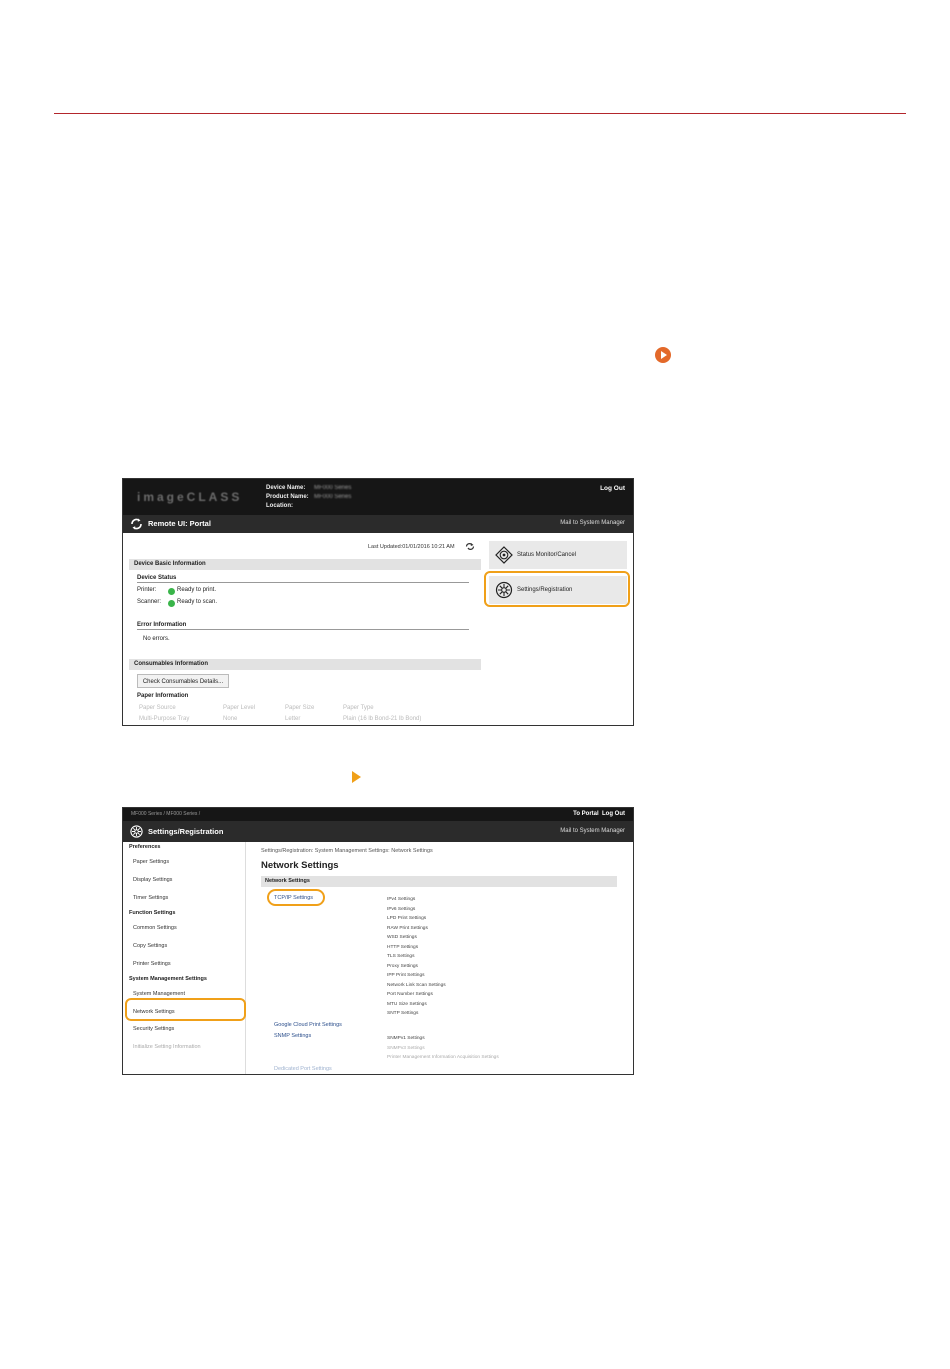  Describe the element at coordinates (230, 719) in the screenshot. I see `paper-row-level: None` at that location.